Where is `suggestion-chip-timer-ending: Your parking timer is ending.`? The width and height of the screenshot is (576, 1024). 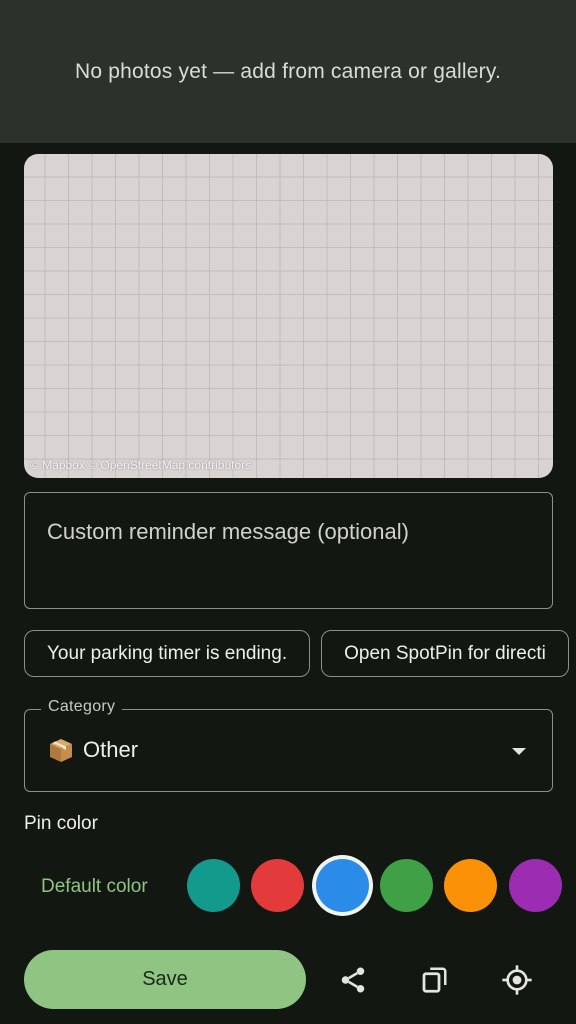
suggestion-chip-timer-ending: Your parking timer is ending. is located at coordinates (167, 653).